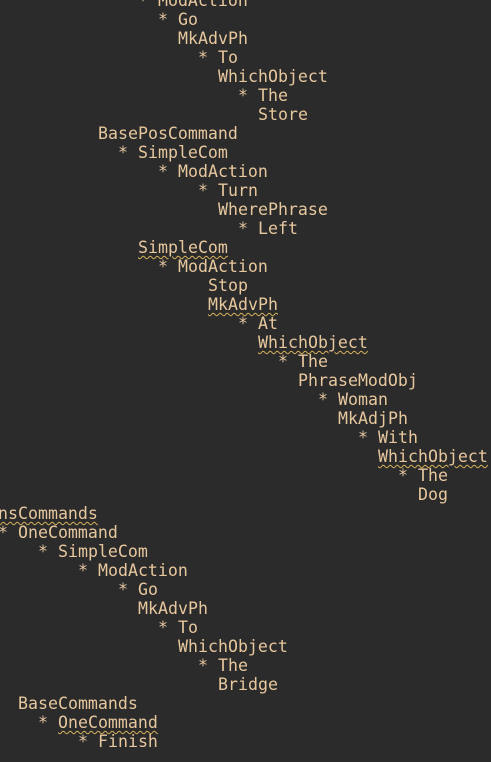  I want to click on code-token: * Left, so click(268, 228).